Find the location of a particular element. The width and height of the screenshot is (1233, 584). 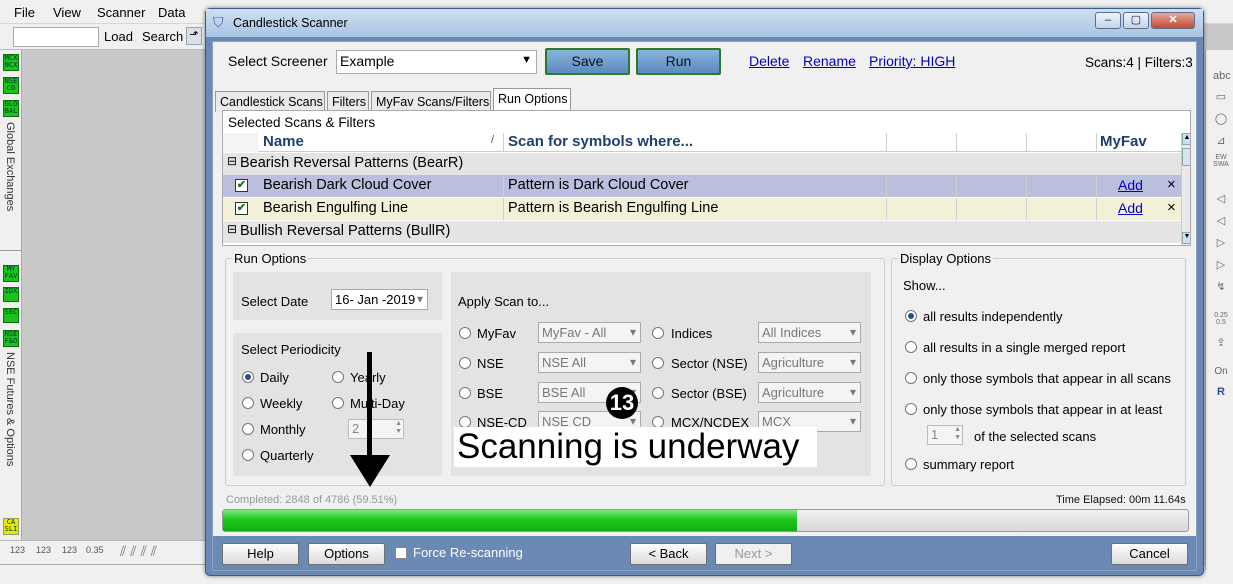

scroll-up-icon: ▲ is located at coordinates (1186, 139).